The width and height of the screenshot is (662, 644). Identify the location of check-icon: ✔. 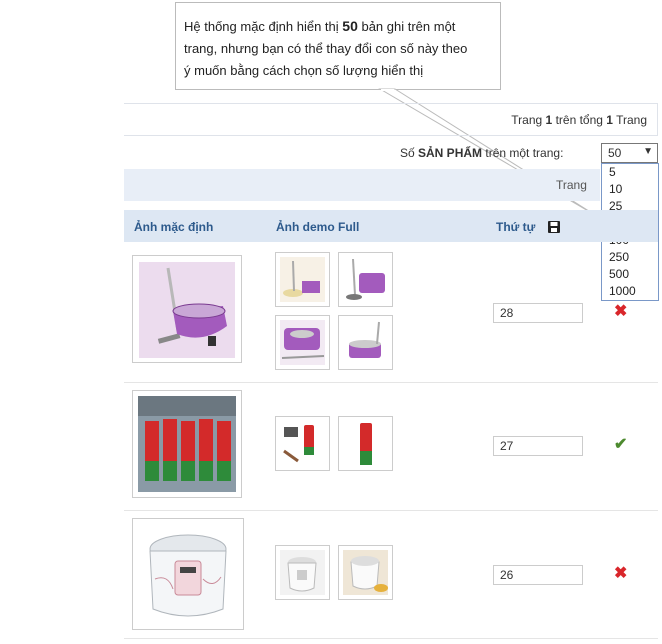
(620, 445).